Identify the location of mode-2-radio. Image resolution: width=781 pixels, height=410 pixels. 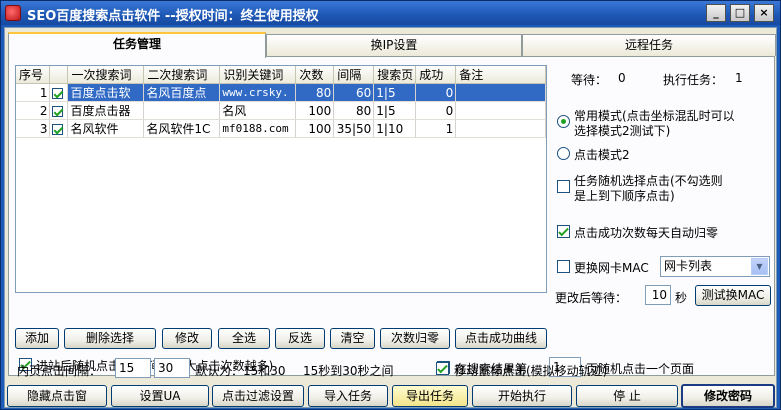
(563, 153).